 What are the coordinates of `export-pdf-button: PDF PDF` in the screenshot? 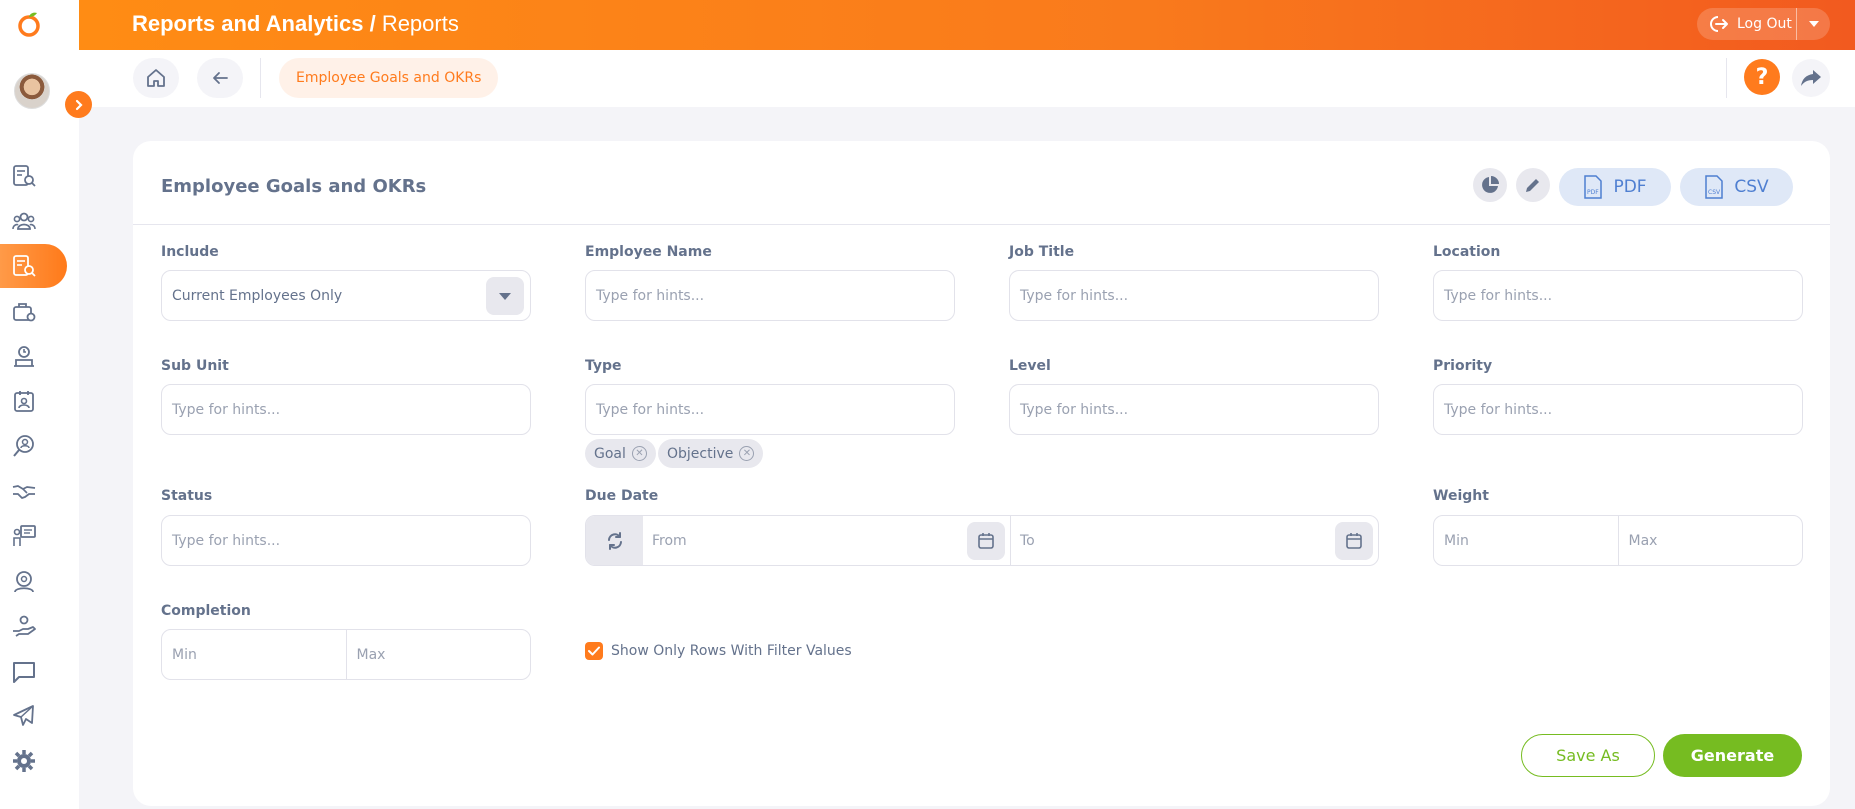 It's located at (1615, 187).